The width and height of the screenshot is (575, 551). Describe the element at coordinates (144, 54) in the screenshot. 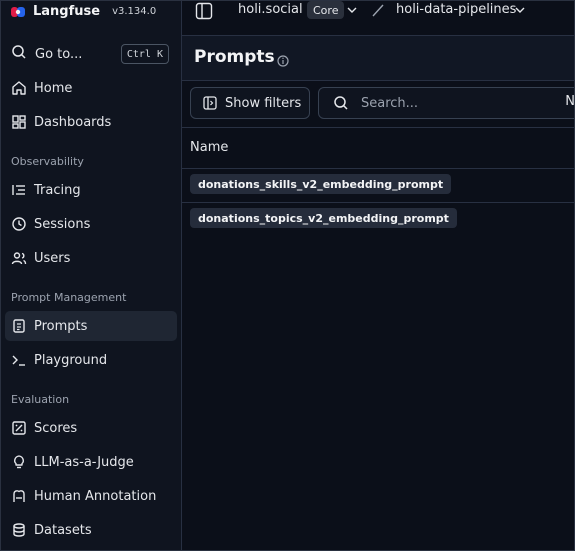

I see `goto-shortcut: Ctrl K` at that location.